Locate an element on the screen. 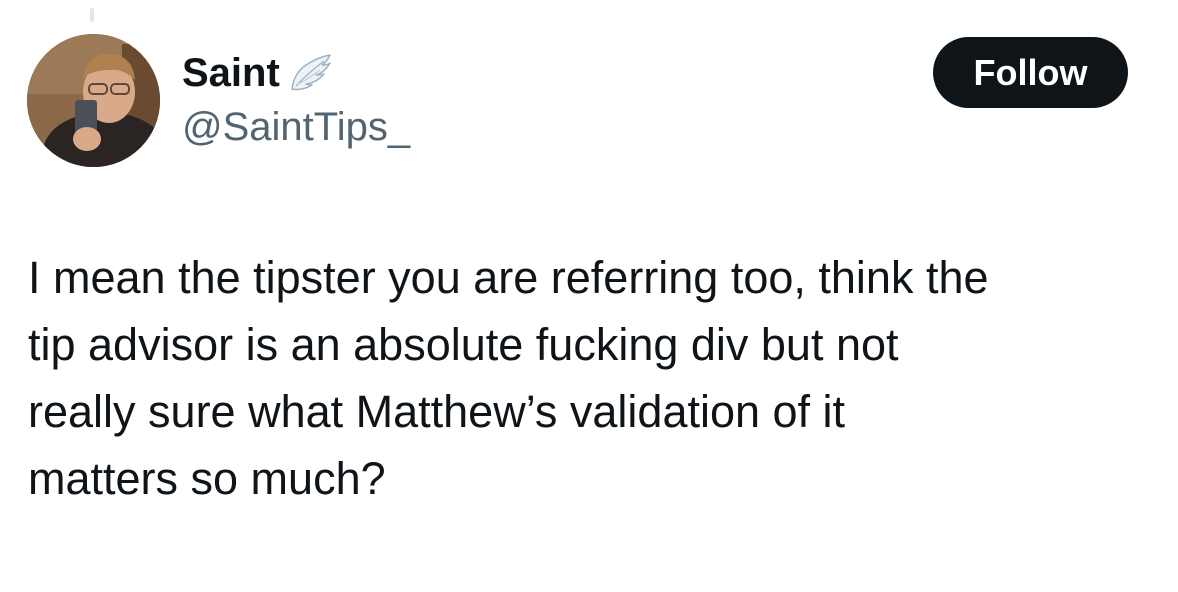  angel-wing-icon is located at coordinates (310, 73).